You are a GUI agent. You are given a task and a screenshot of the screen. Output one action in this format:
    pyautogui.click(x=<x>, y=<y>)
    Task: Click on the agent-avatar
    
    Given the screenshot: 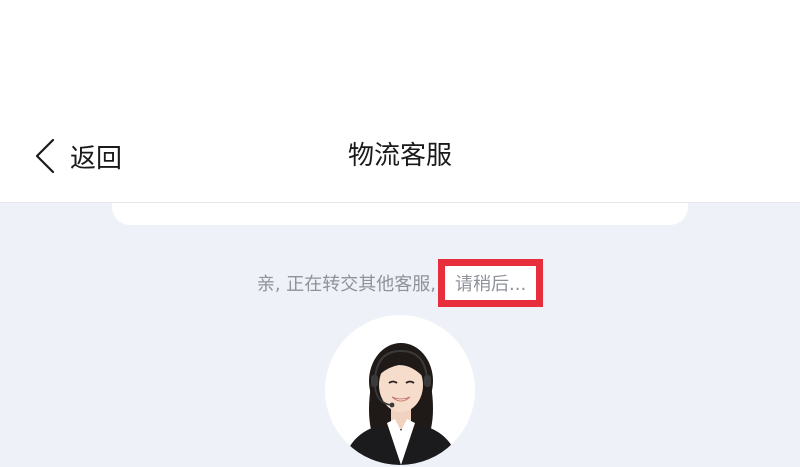 What is the action you would take?
    pyautogui.click(x=400, y=390)
    